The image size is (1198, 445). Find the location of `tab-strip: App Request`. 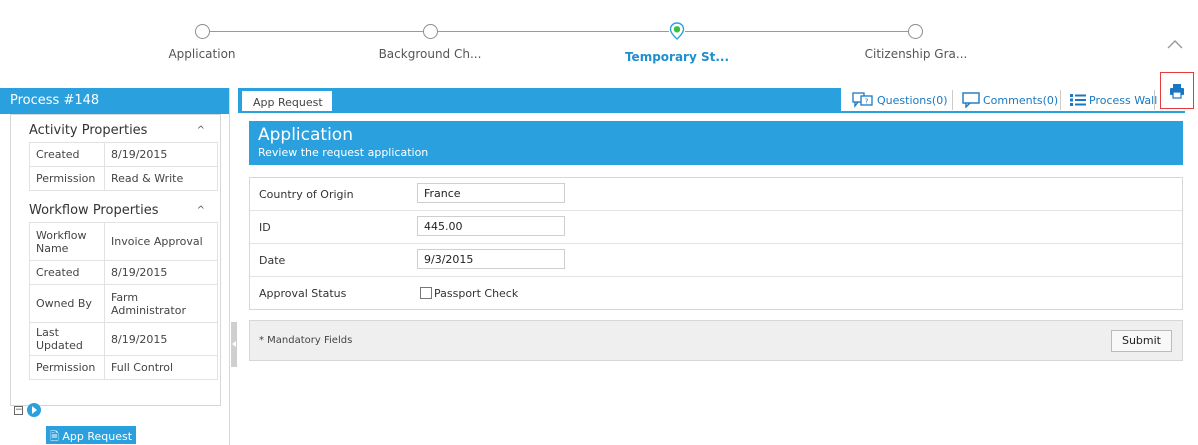

tab-strip: App Request is located at coordinates (539, 100).